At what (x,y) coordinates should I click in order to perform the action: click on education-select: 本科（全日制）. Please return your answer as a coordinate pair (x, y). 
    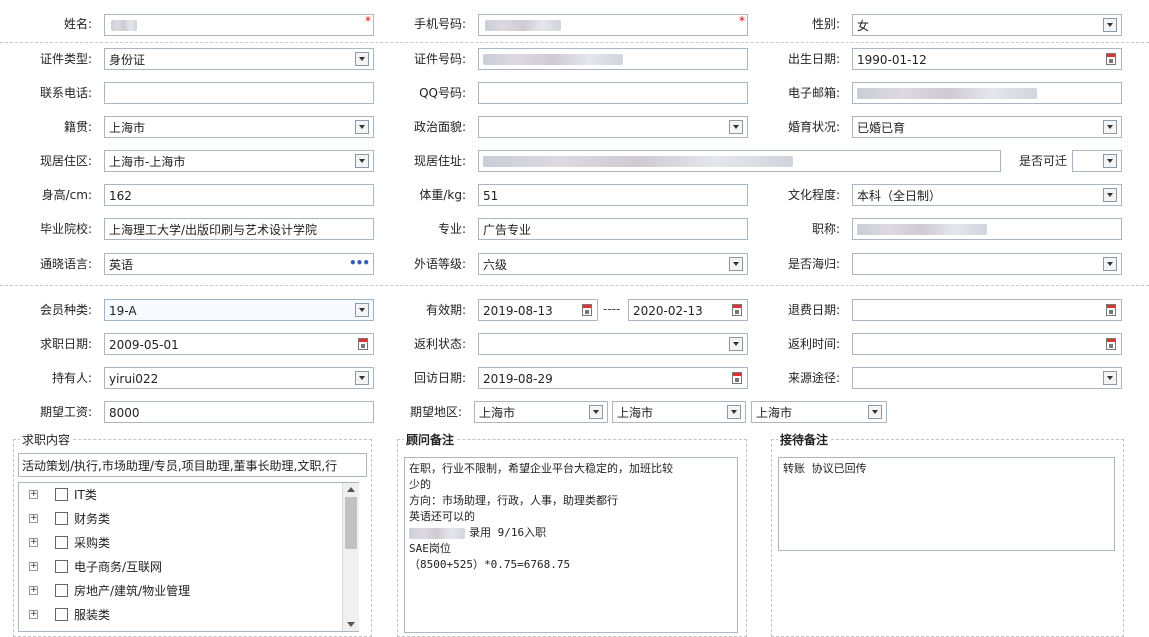
    Looking at the image, I should click on (987, 195).